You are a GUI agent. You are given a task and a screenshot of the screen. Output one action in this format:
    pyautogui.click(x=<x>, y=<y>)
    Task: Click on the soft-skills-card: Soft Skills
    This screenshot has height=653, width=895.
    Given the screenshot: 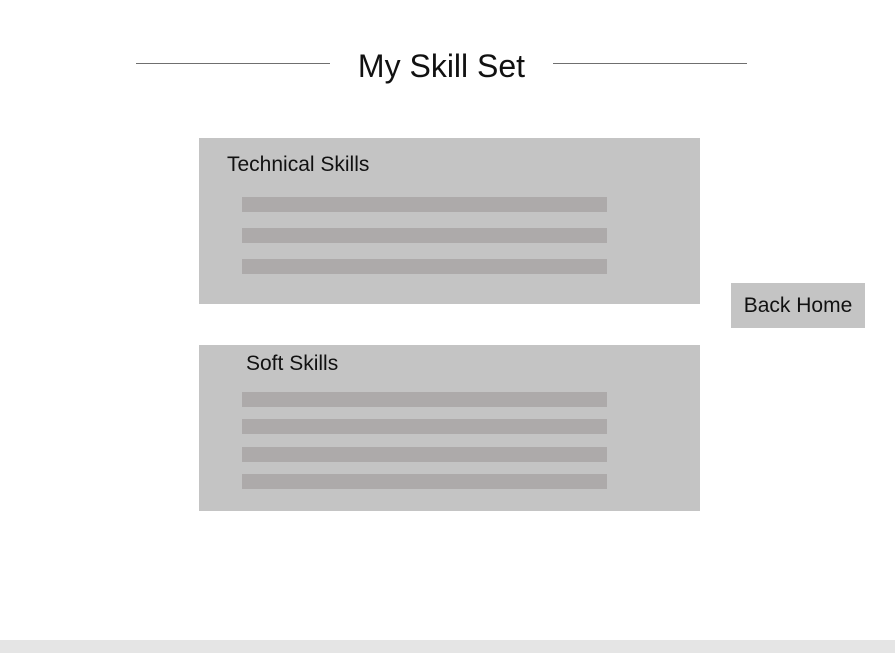 What is the action you would take?
    pyautogui.click(x=449, y=428)
    